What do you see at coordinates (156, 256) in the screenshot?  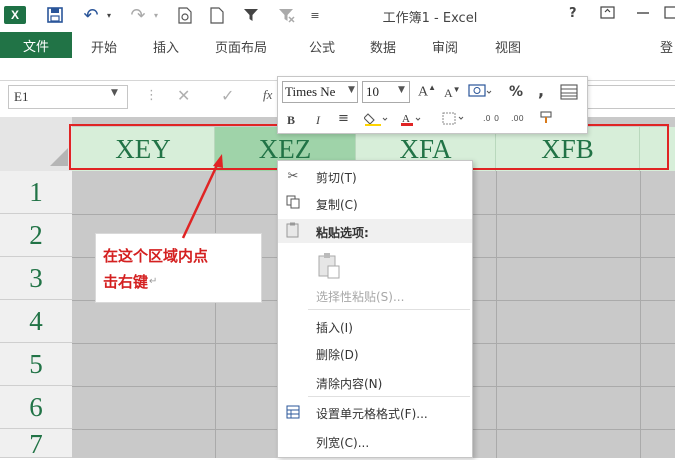 I see `annotation-line-1: 在这个区域内点` at bounding box center [156, 256].